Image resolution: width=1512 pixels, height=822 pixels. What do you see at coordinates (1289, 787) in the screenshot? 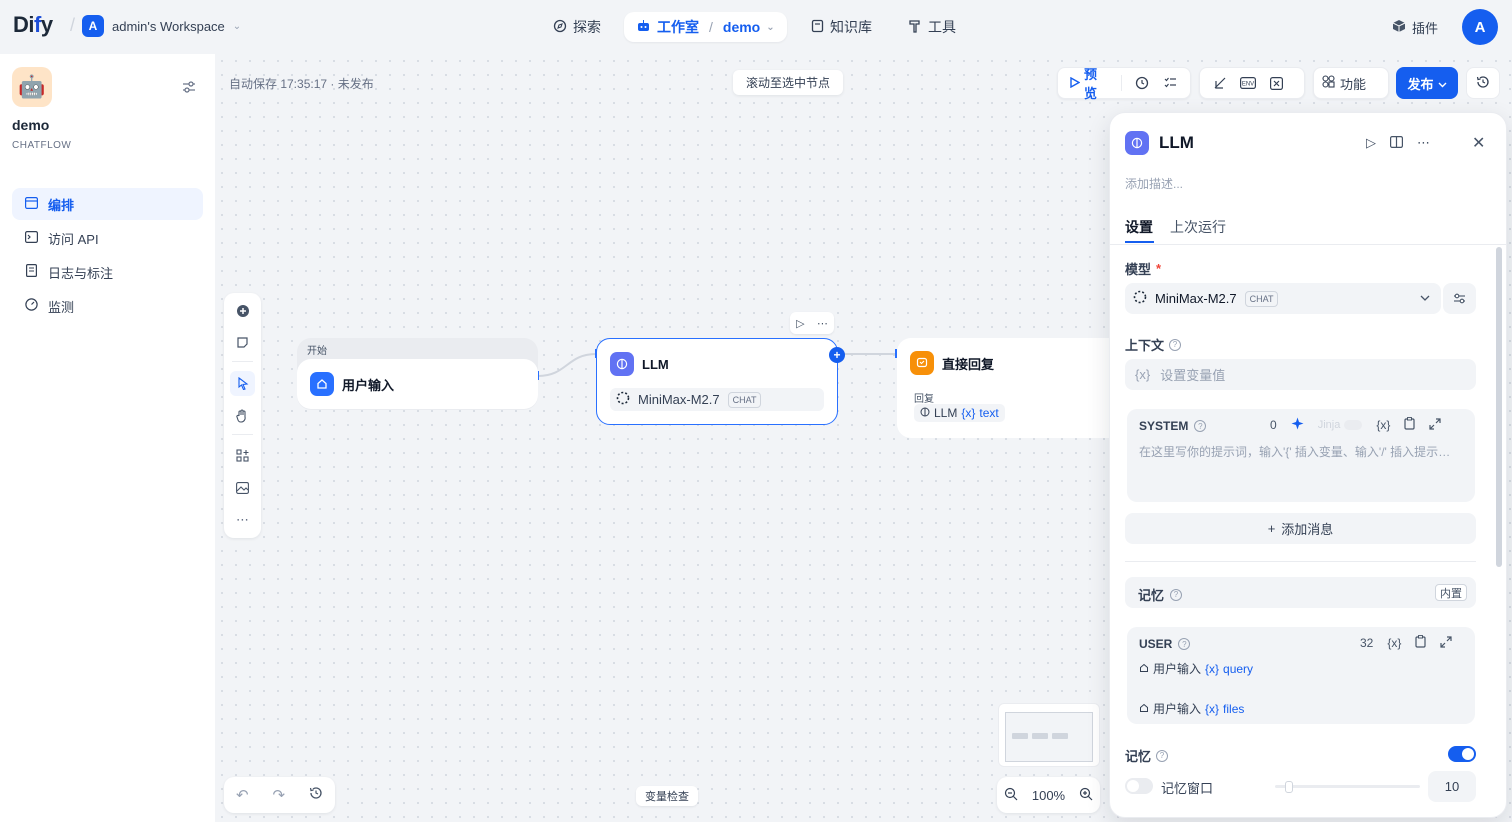
I see `slider-handle` at bounding box center [1289, 787].